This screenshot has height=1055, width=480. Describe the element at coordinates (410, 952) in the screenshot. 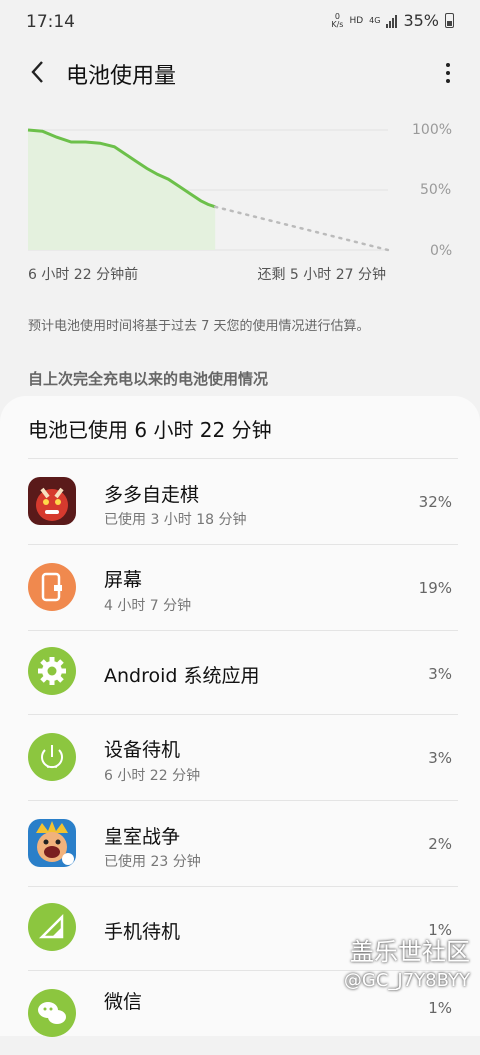

I see `watermark-logo-text: 盖乐世社区` at that location.